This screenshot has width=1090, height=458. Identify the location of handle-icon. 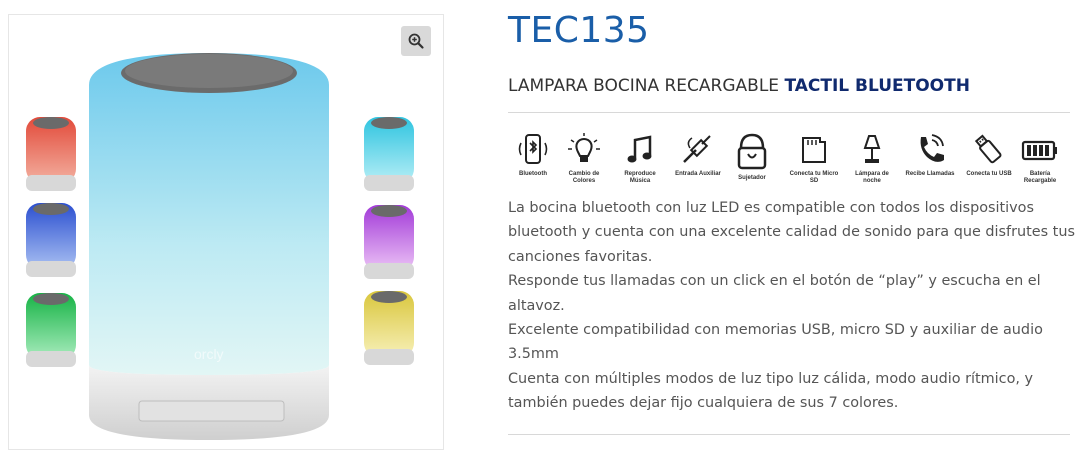
(752, 151).